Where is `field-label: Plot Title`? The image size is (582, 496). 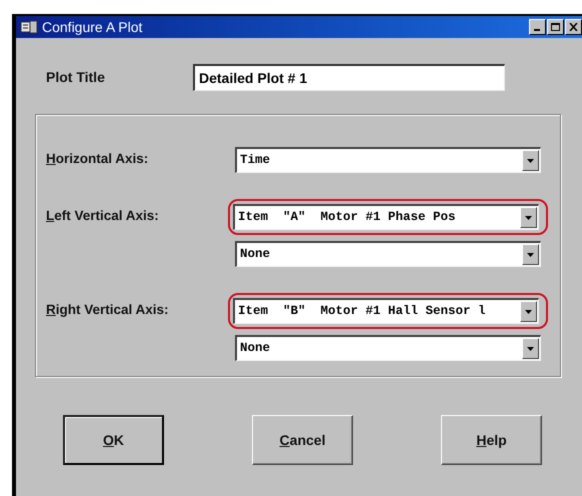
field-label: Plot Title is located at coordinates (76, 77).